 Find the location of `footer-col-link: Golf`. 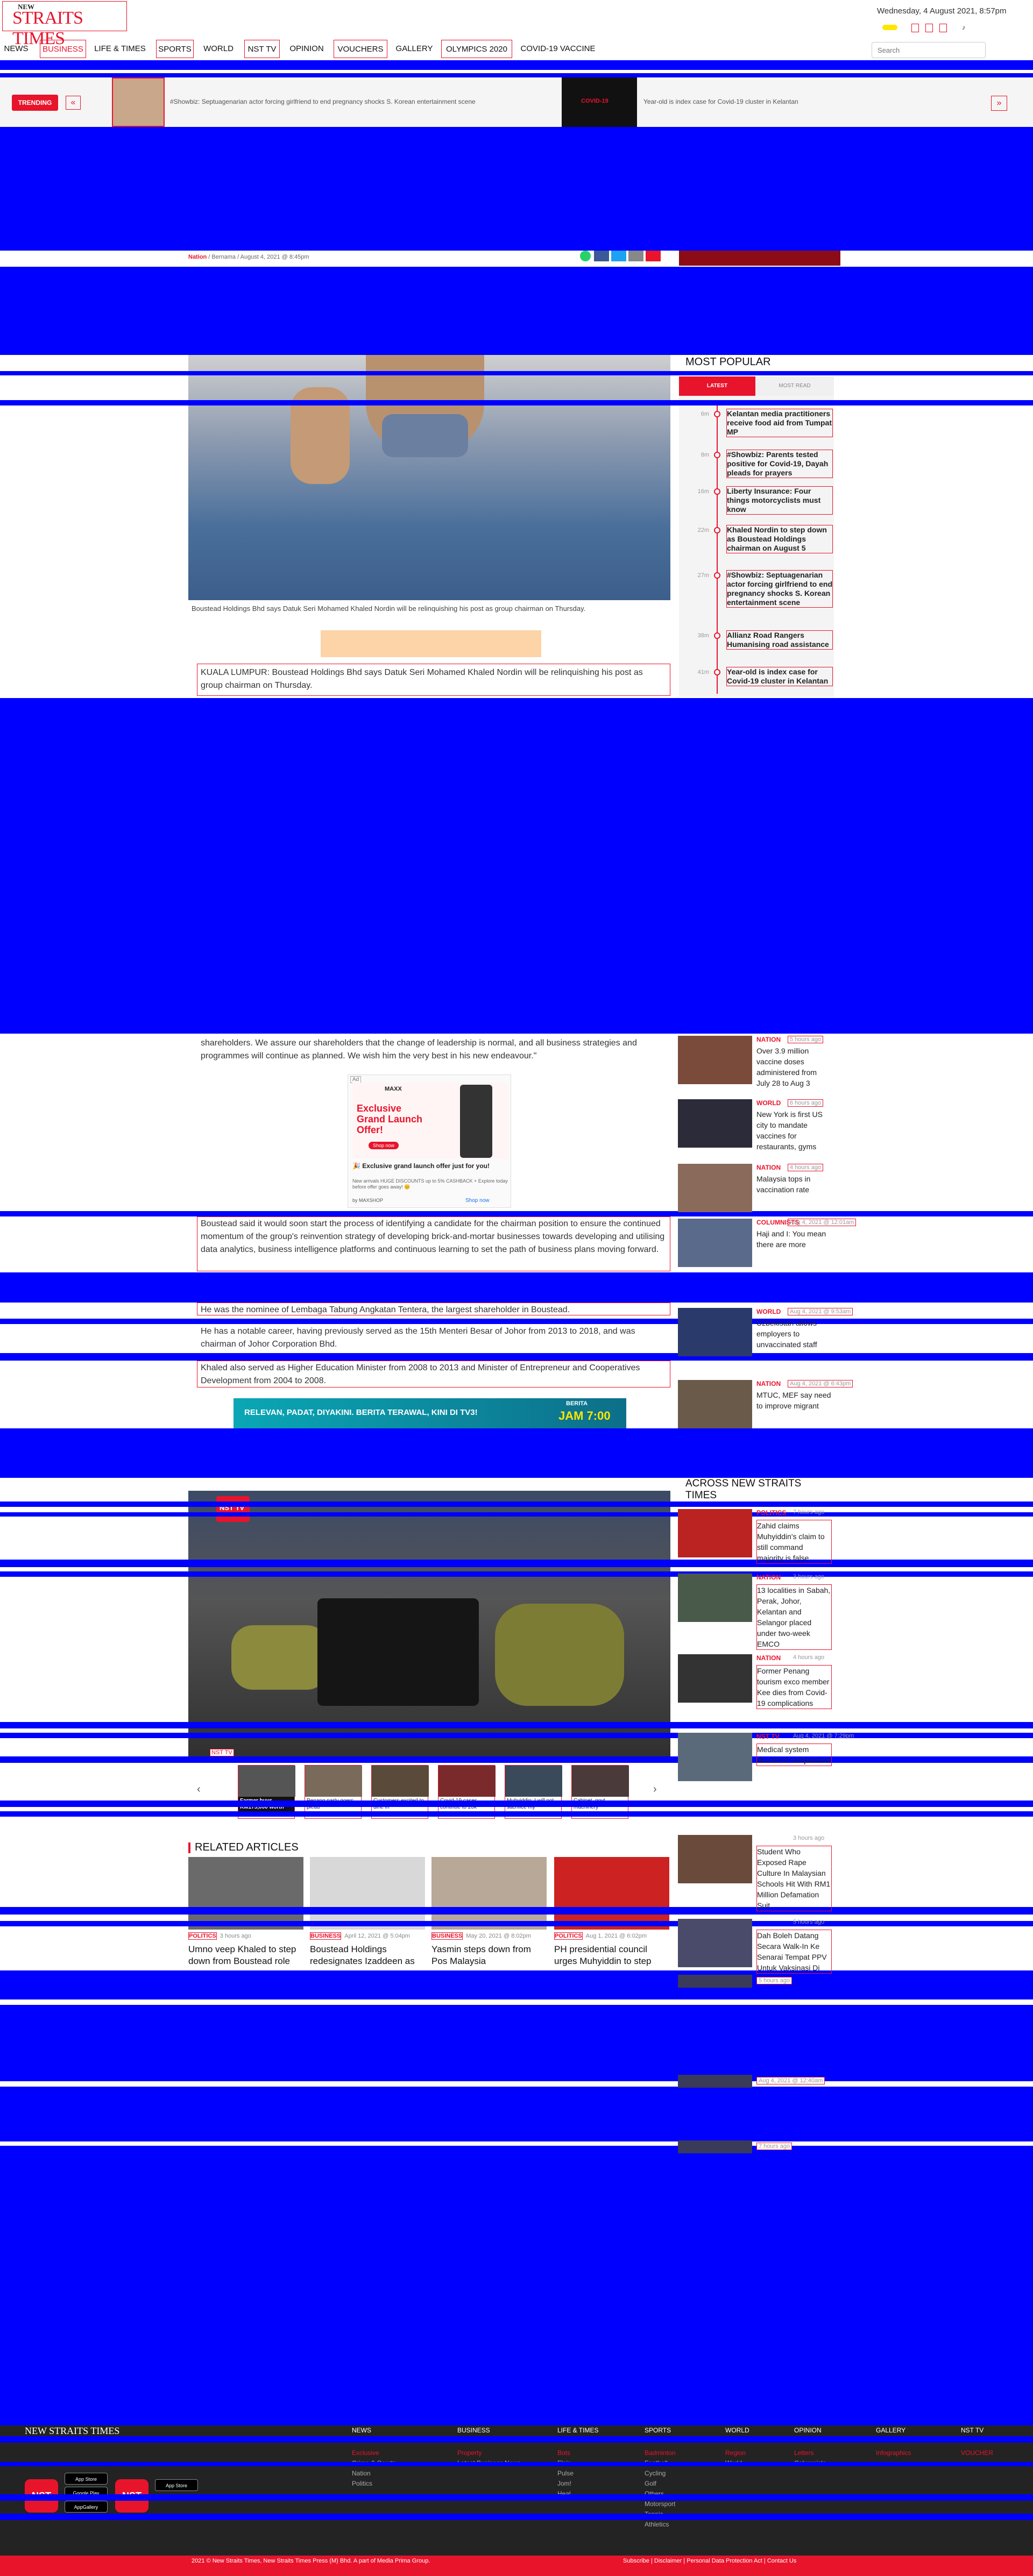

footer-col-link: Golf is located at coordinates (650, 2484).